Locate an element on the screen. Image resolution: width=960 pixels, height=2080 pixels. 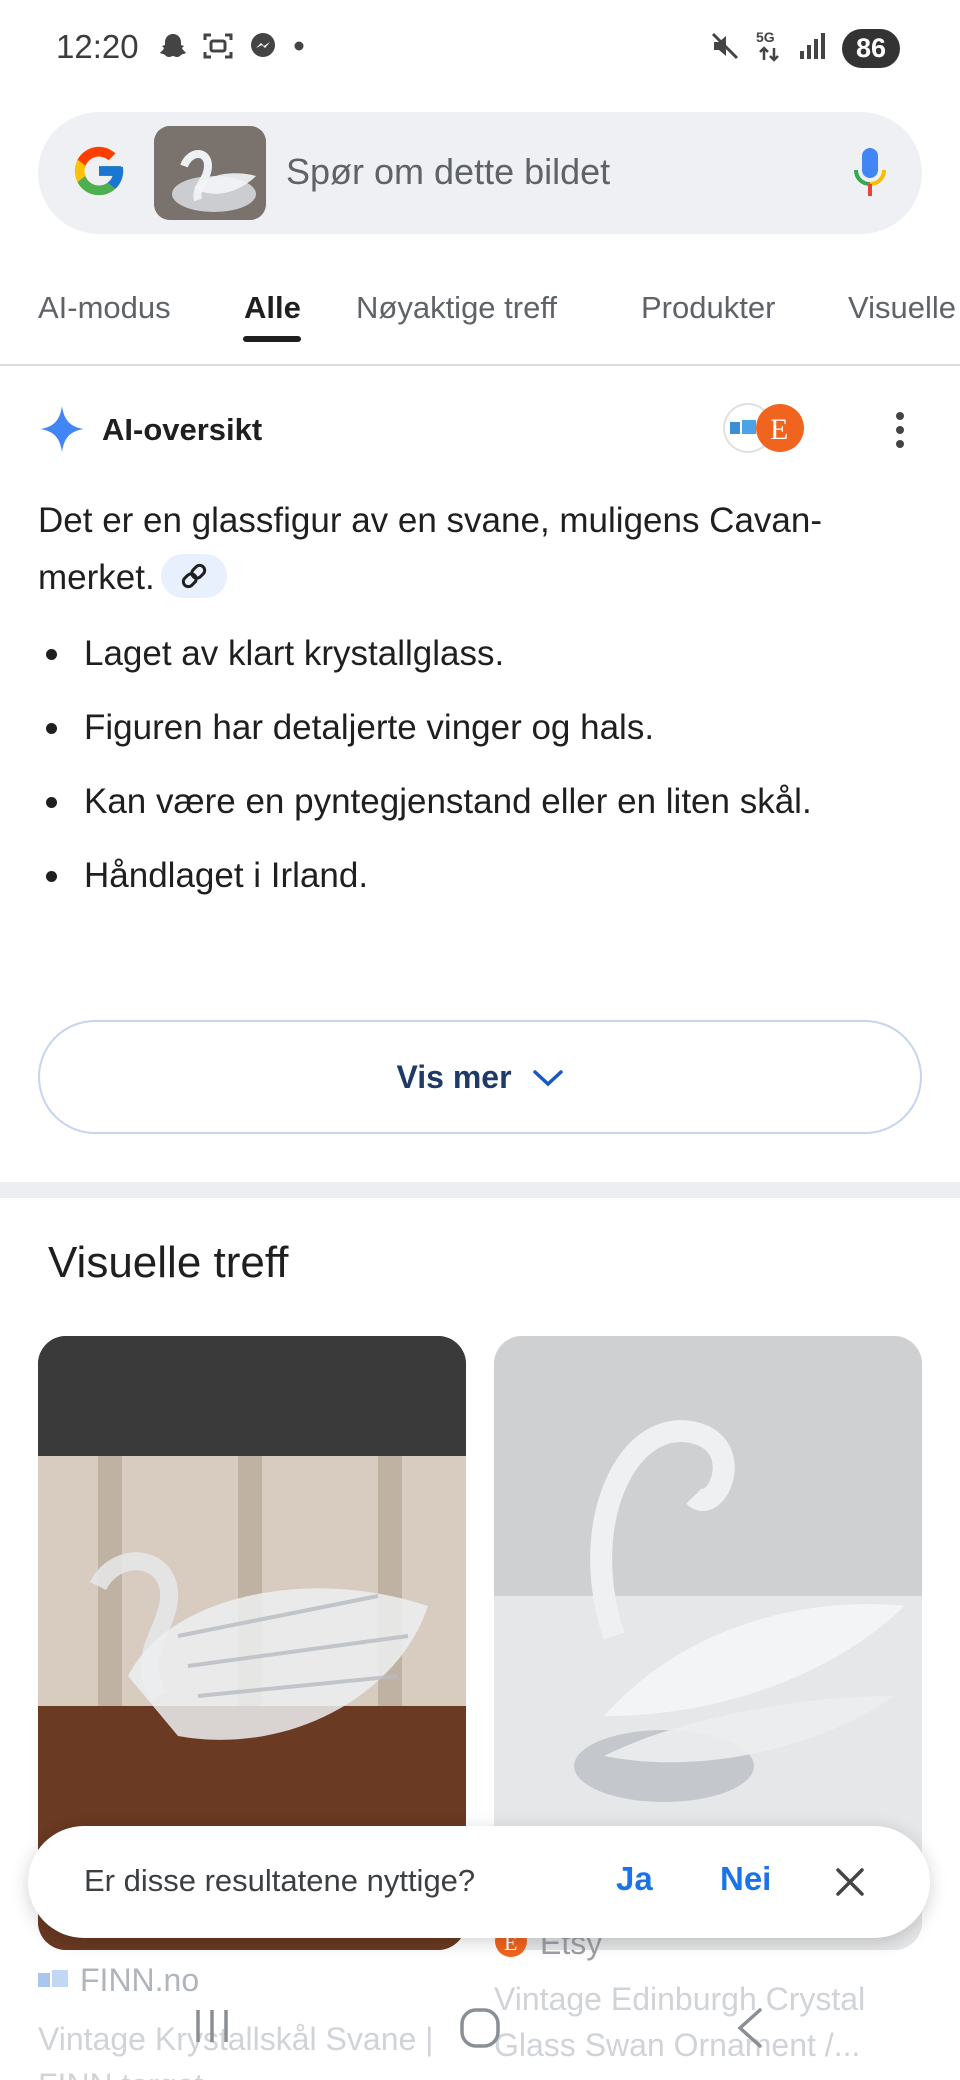
gemini-sparkle-icon is located at coordinates (62, 431).